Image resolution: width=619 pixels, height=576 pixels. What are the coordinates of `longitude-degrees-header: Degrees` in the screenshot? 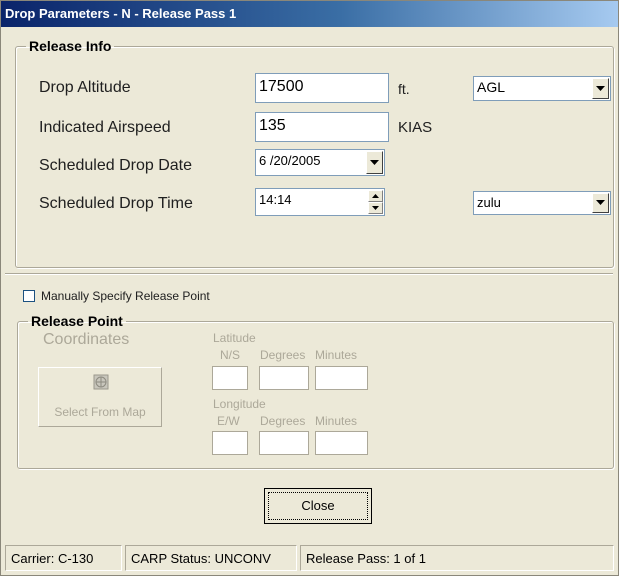 It's located at (283, 421).